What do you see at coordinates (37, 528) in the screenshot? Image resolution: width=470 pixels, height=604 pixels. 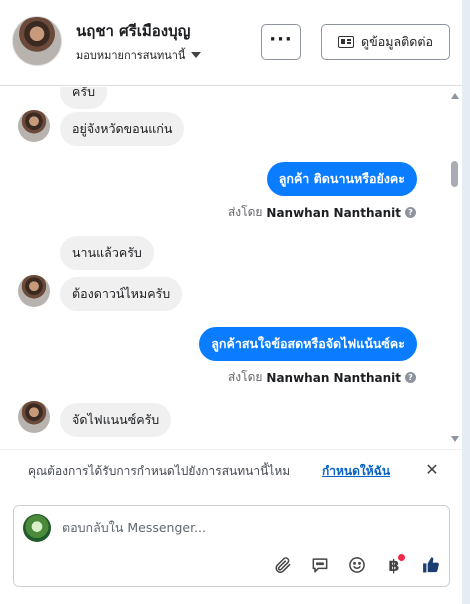 I see `page-avatar` at bounding box center [37, 528].